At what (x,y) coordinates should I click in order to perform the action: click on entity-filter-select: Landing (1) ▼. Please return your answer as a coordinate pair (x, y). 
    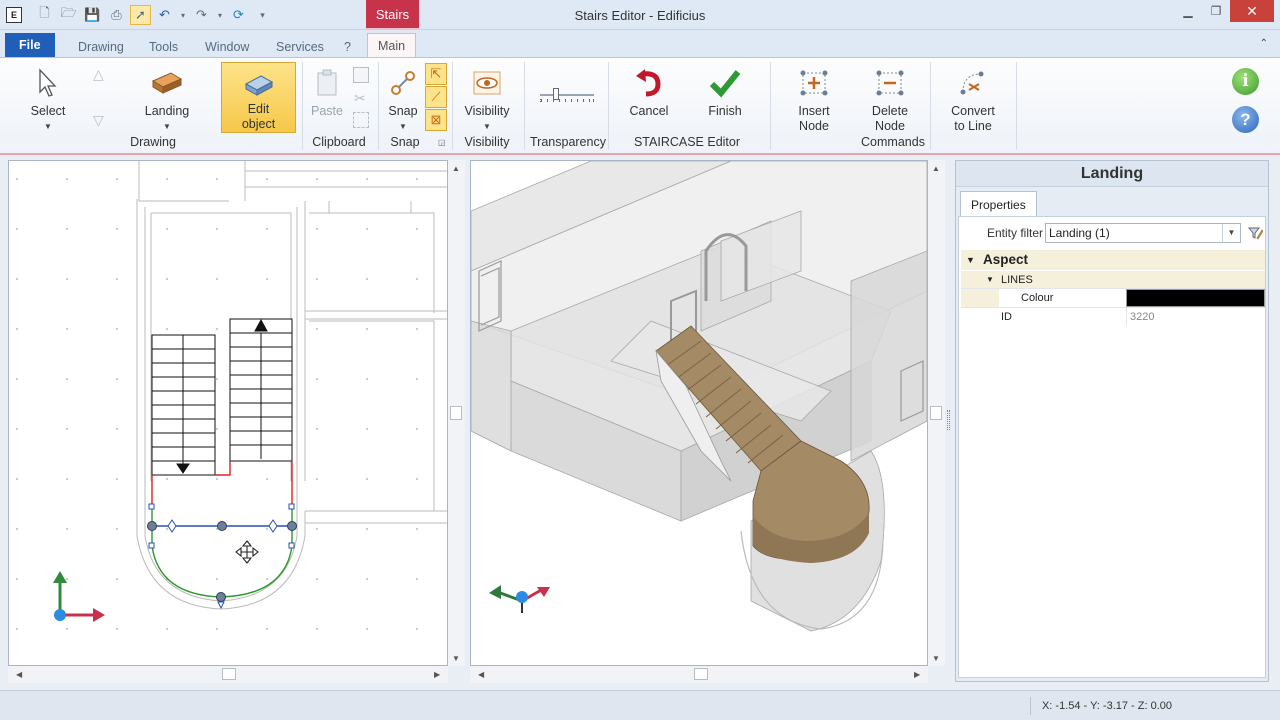
    Looking at the image, I should click on (1143, 233).